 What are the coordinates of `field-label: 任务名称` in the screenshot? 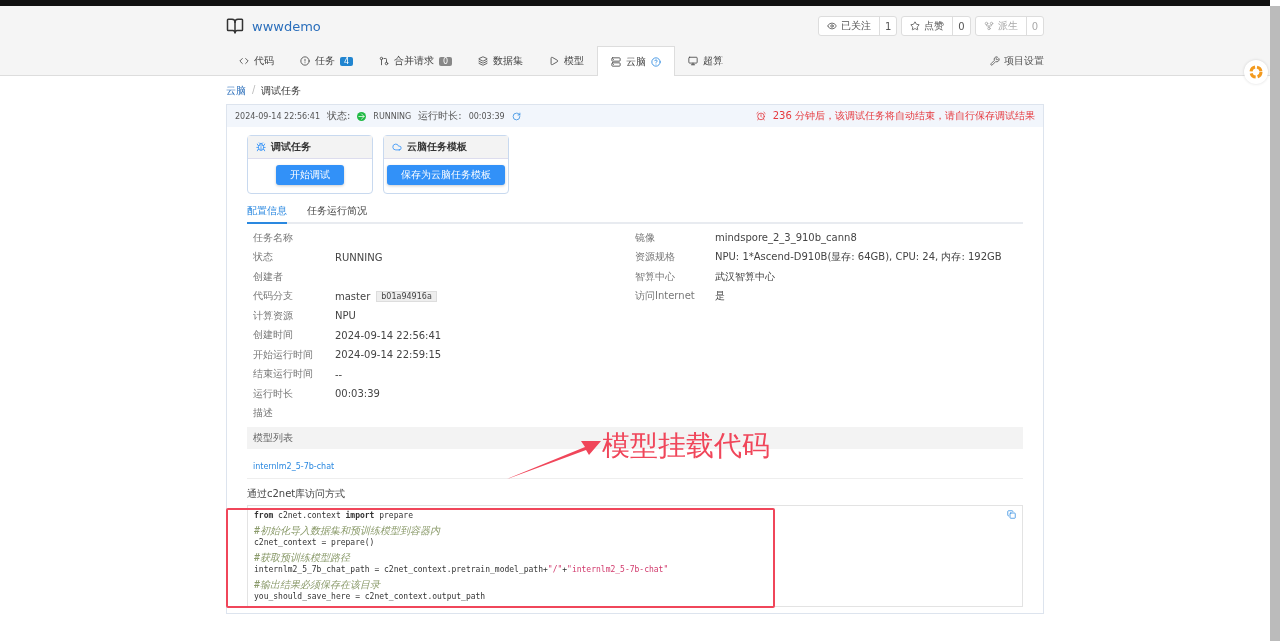 It's located at (273, 237).